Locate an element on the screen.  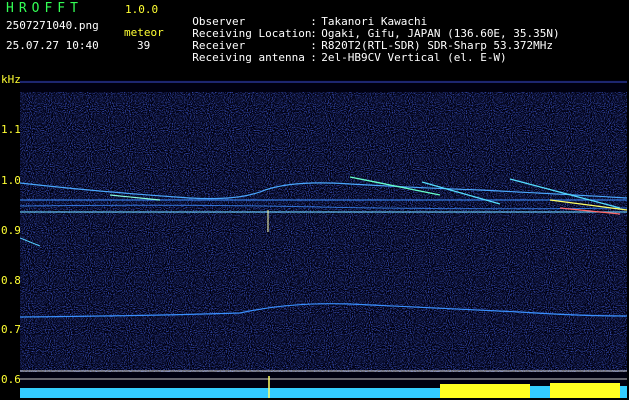
datetime-label: 25.07.27 10:40 is located at coordinates (52, 45).